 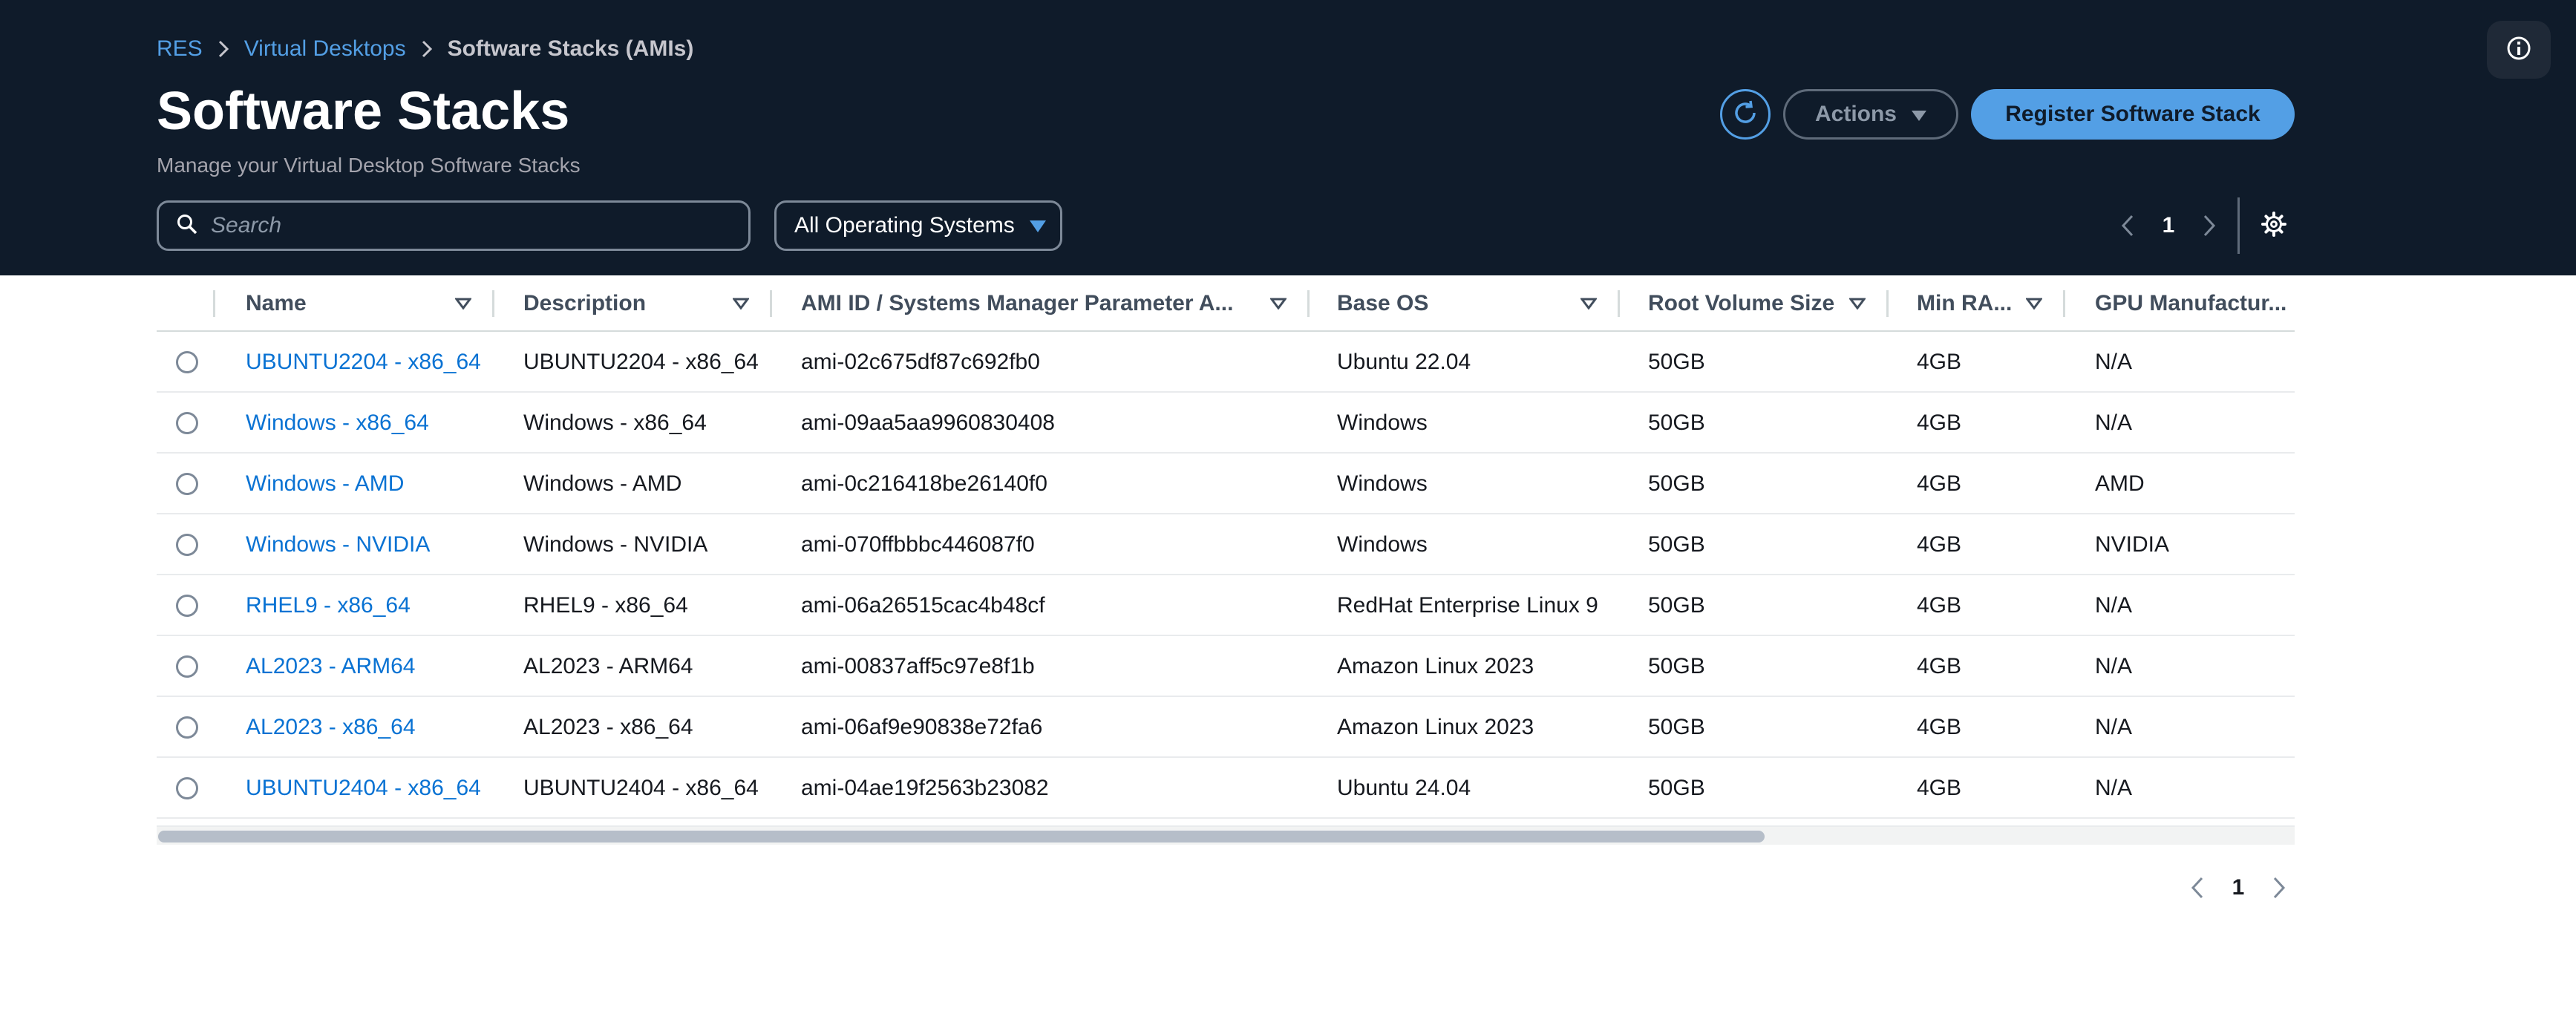 What do you see at coordinates (325, 484) in the screenshot?
I see `stack-name-link: Windows - AMD` at bounding box center [325, 484].